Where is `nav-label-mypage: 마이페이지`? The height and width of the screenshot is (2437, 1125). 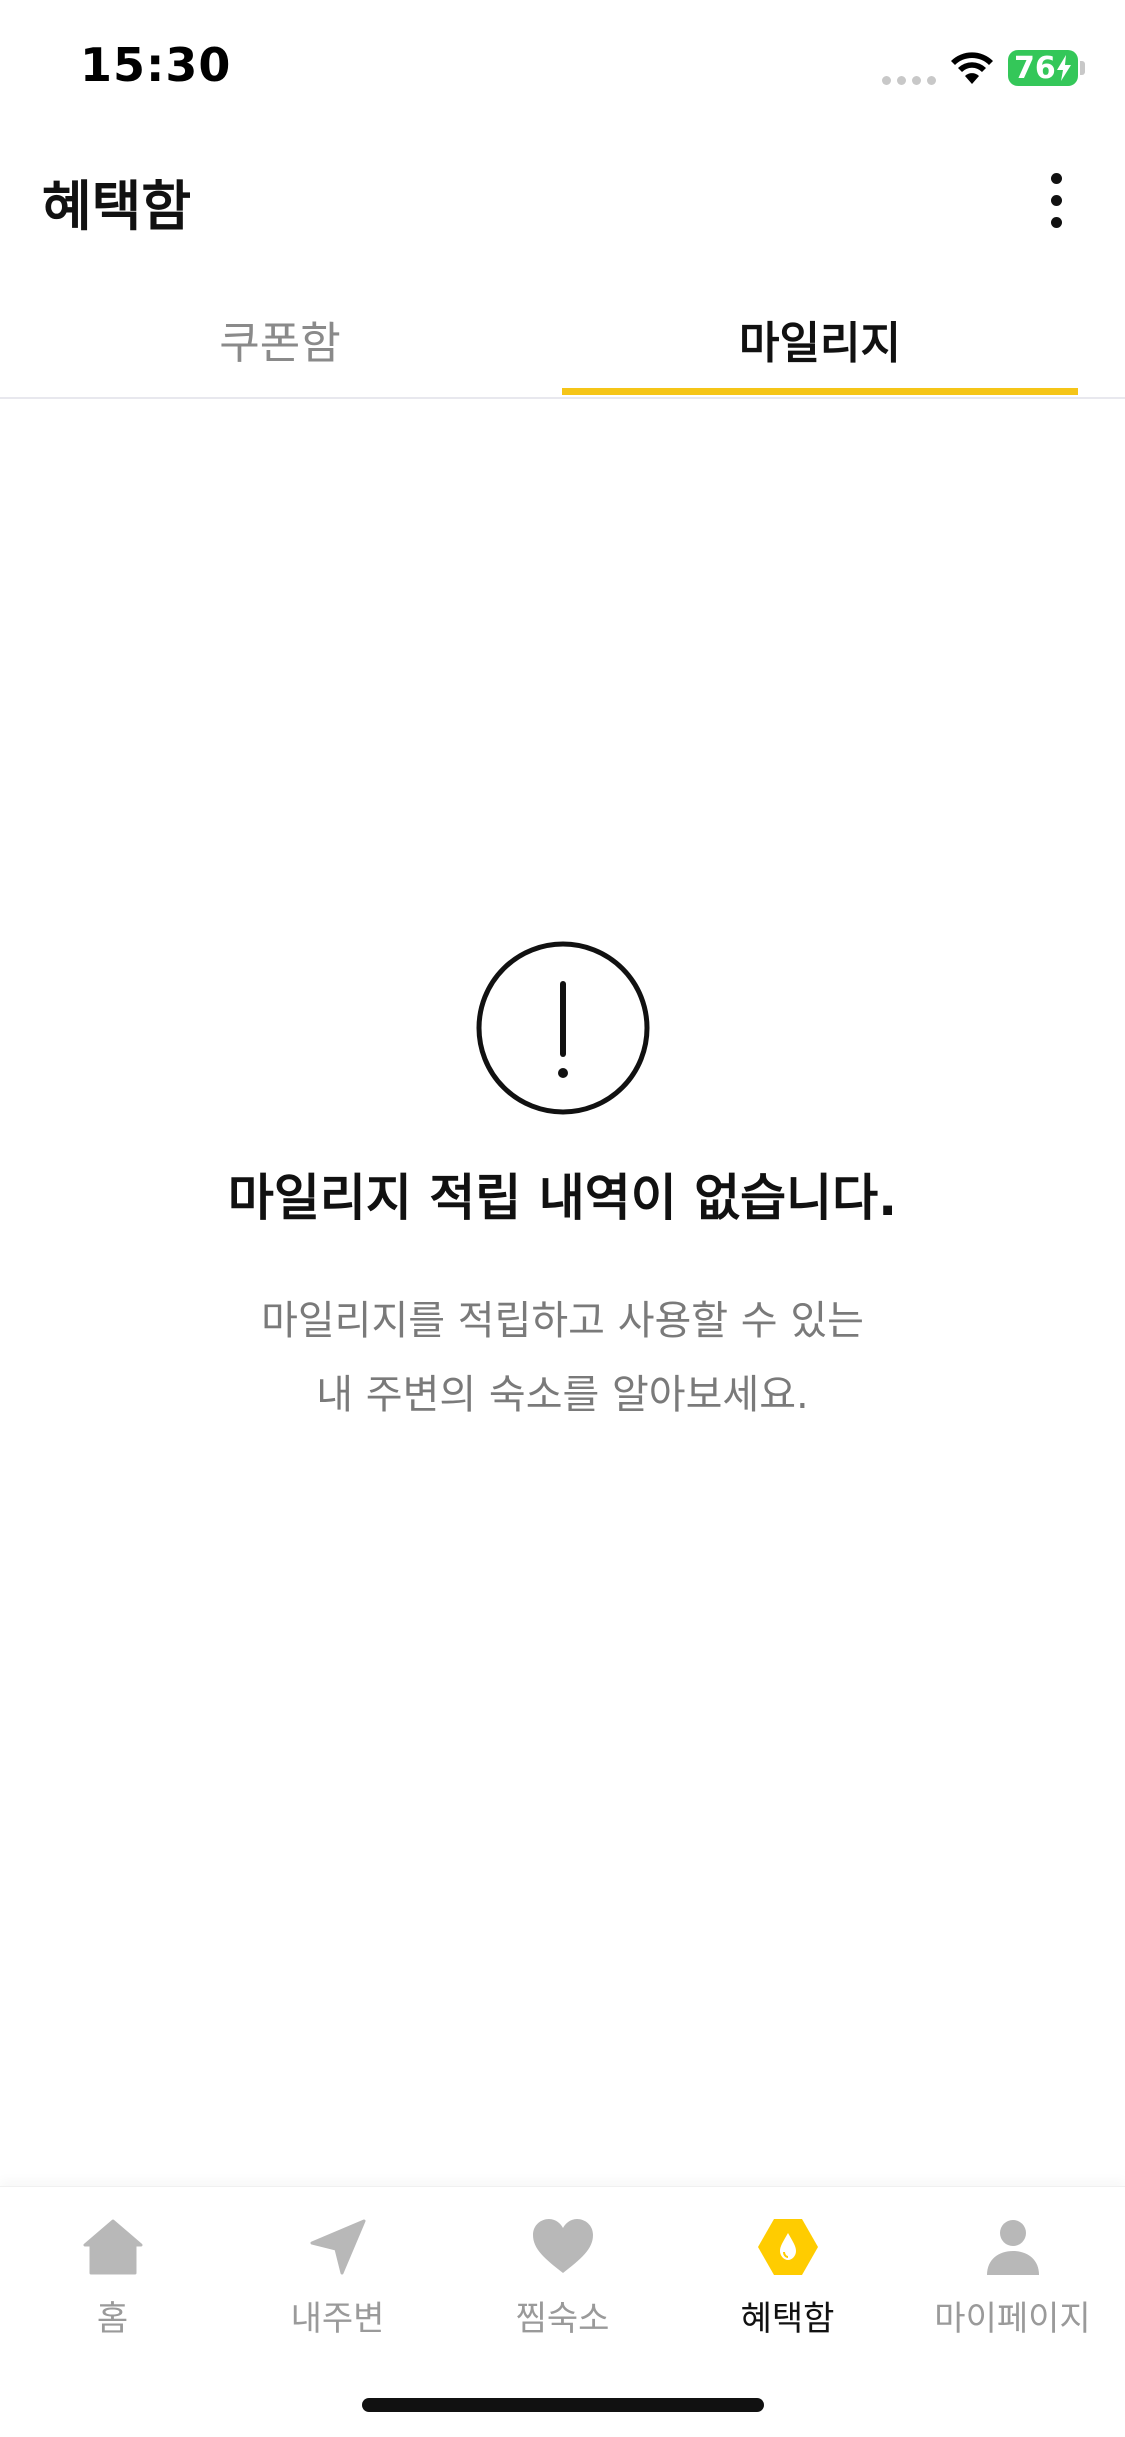
nav-label-mypage: 마이페이지 is located at coordinates (1012, 2319).